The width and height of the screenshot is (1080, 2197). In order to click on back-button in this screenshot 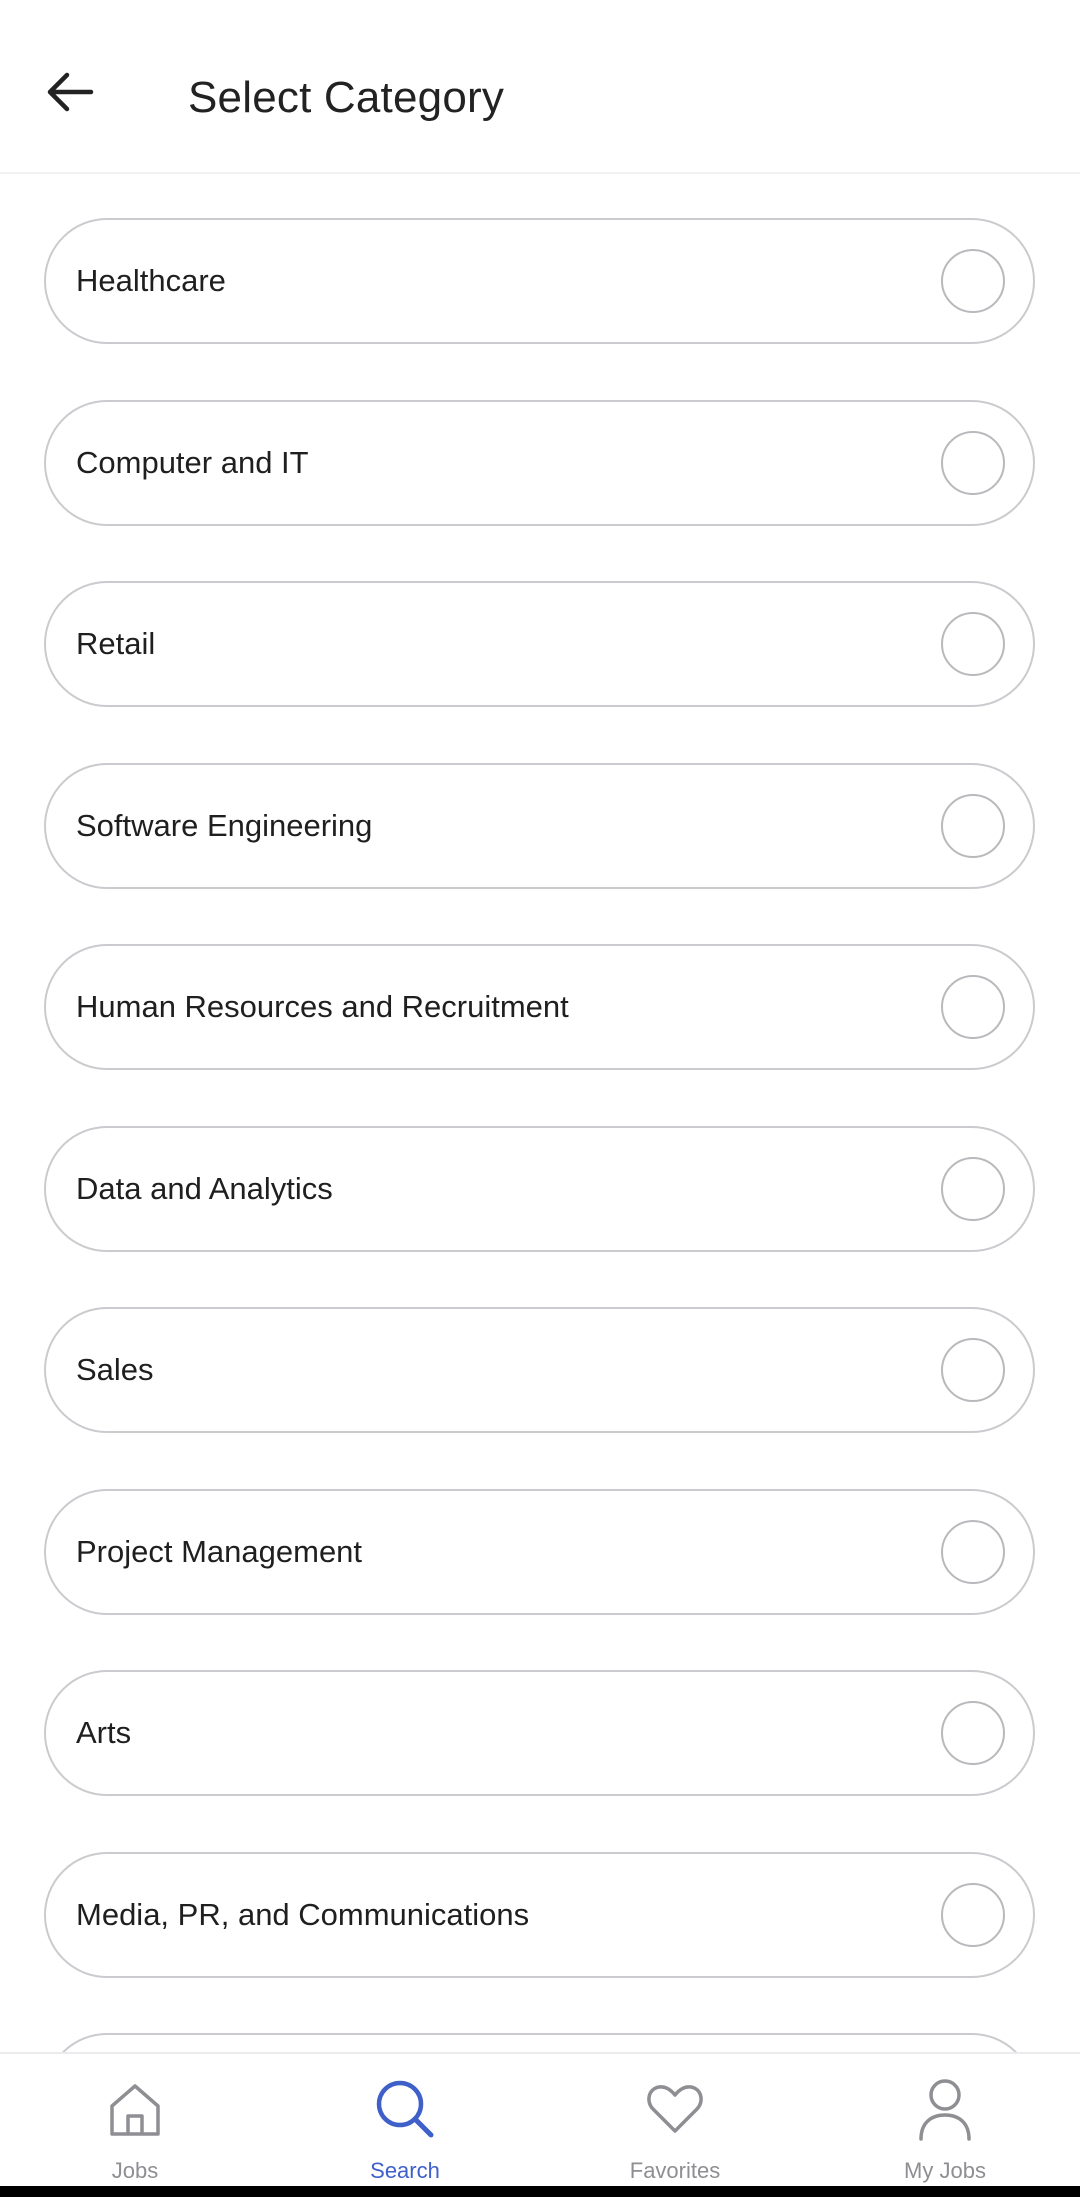, I will do `click(70, 92)`.